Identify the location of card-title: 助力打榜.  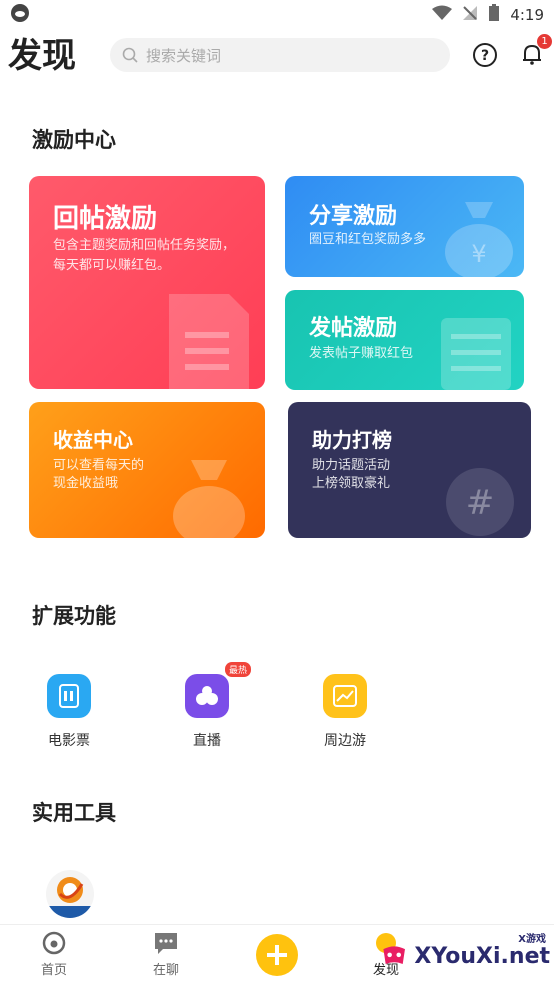
(352, 440).